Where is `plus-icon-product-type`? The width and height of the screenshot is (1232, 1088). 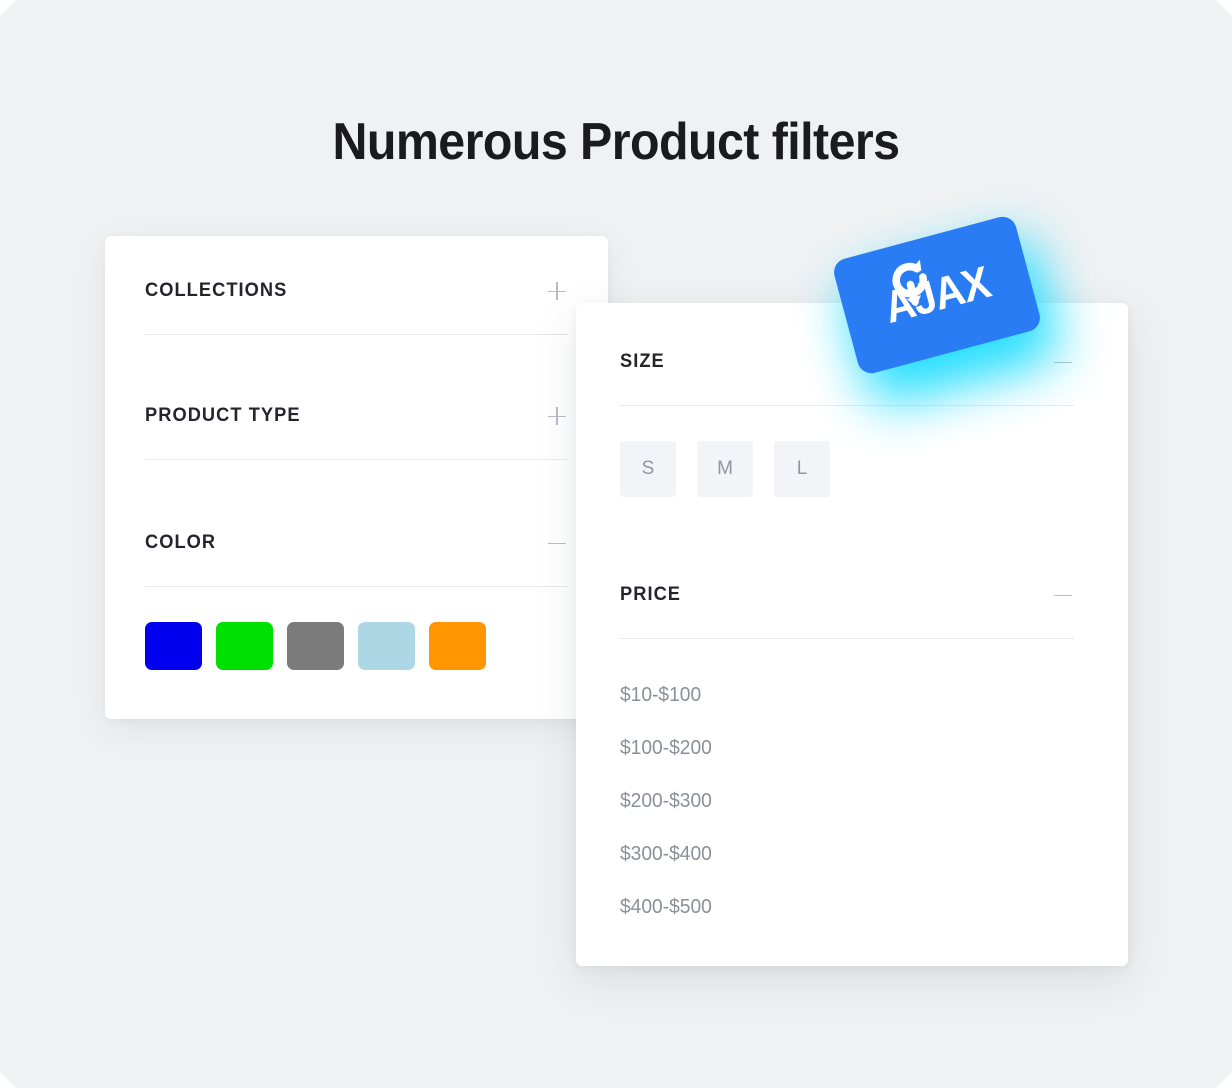
plus-icon-product-type is located at coordinates (557, 416).